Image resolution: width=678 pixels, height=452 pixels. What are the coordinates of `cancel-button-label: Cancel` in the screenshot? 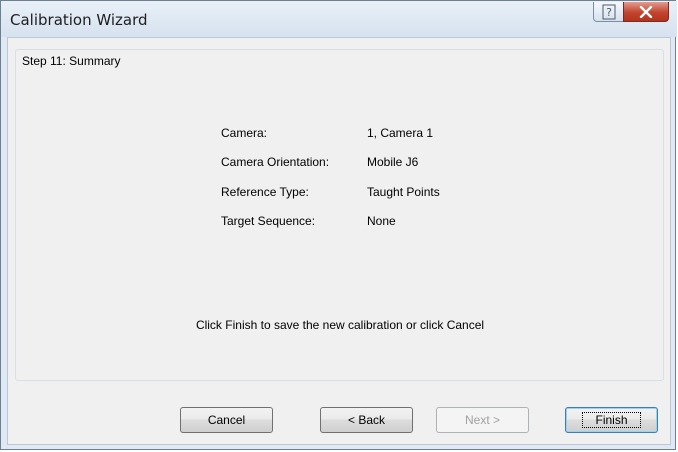 It's located at (226, 420).